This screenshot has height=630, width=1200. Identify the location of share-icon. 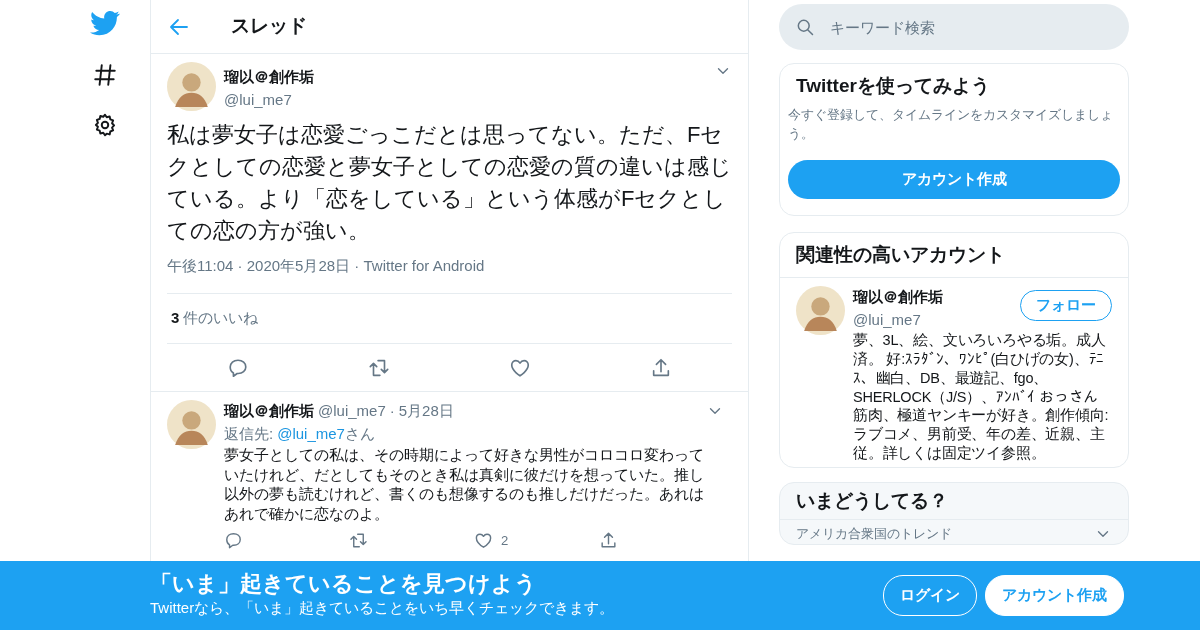
(608, 541).